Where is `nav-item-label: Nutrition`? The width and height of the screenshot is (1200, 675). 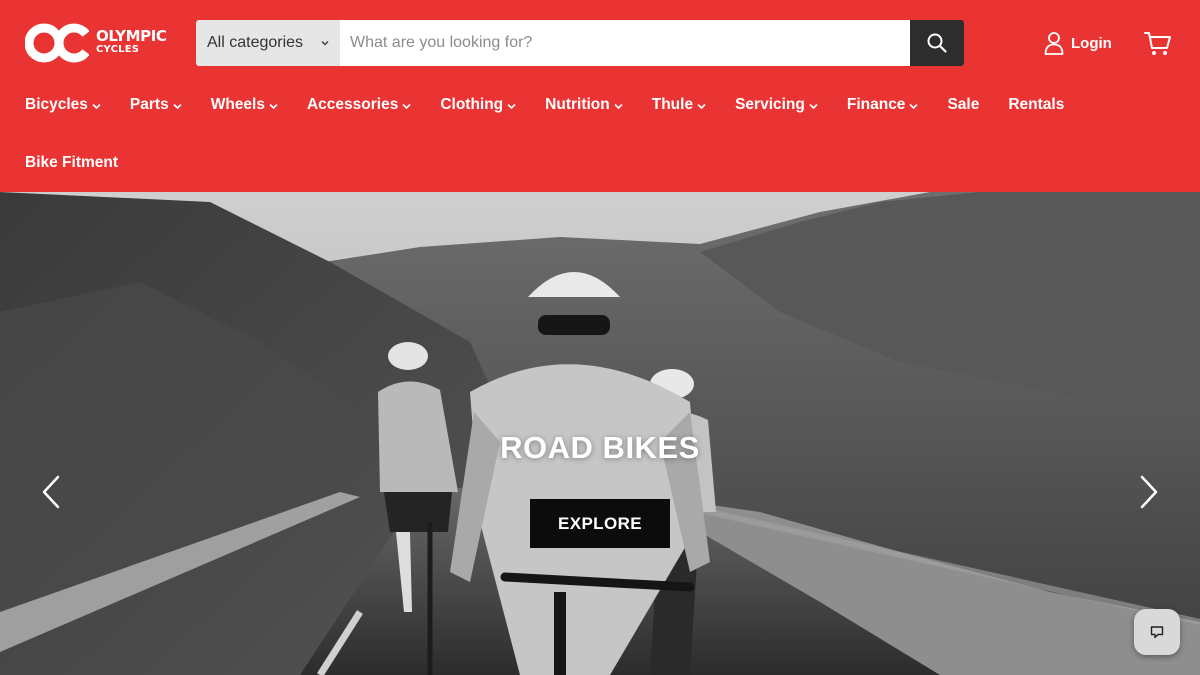
nav-item-label: Nutrition is located at coordinates (577, 104).